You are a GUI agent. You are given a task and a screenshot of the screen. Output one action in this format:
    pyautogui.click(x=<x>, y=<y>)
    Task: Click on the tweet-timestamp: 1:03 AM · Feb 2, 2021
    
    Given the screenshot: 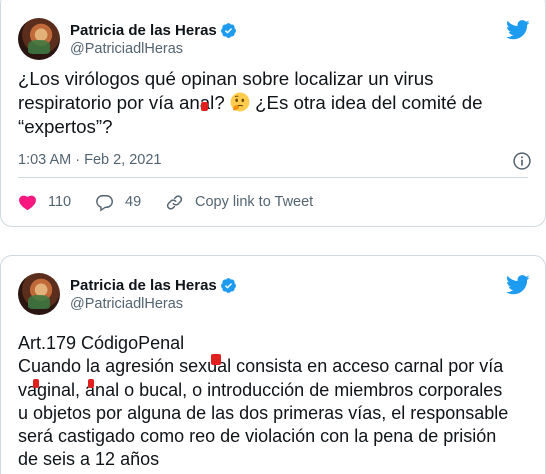 What is the action you would take?
    pyautogui.click(x=89, y=160)
    